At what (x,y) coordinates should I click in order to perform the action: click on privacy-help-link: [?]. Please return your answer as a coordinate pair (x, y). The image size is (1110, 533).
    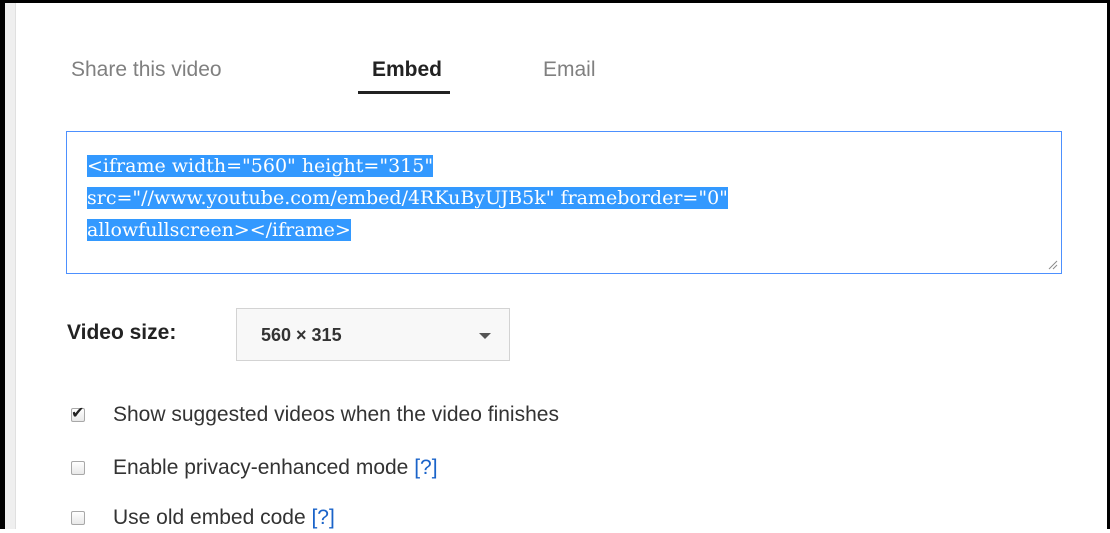
    Looking at the image, I should click on (425, 467).